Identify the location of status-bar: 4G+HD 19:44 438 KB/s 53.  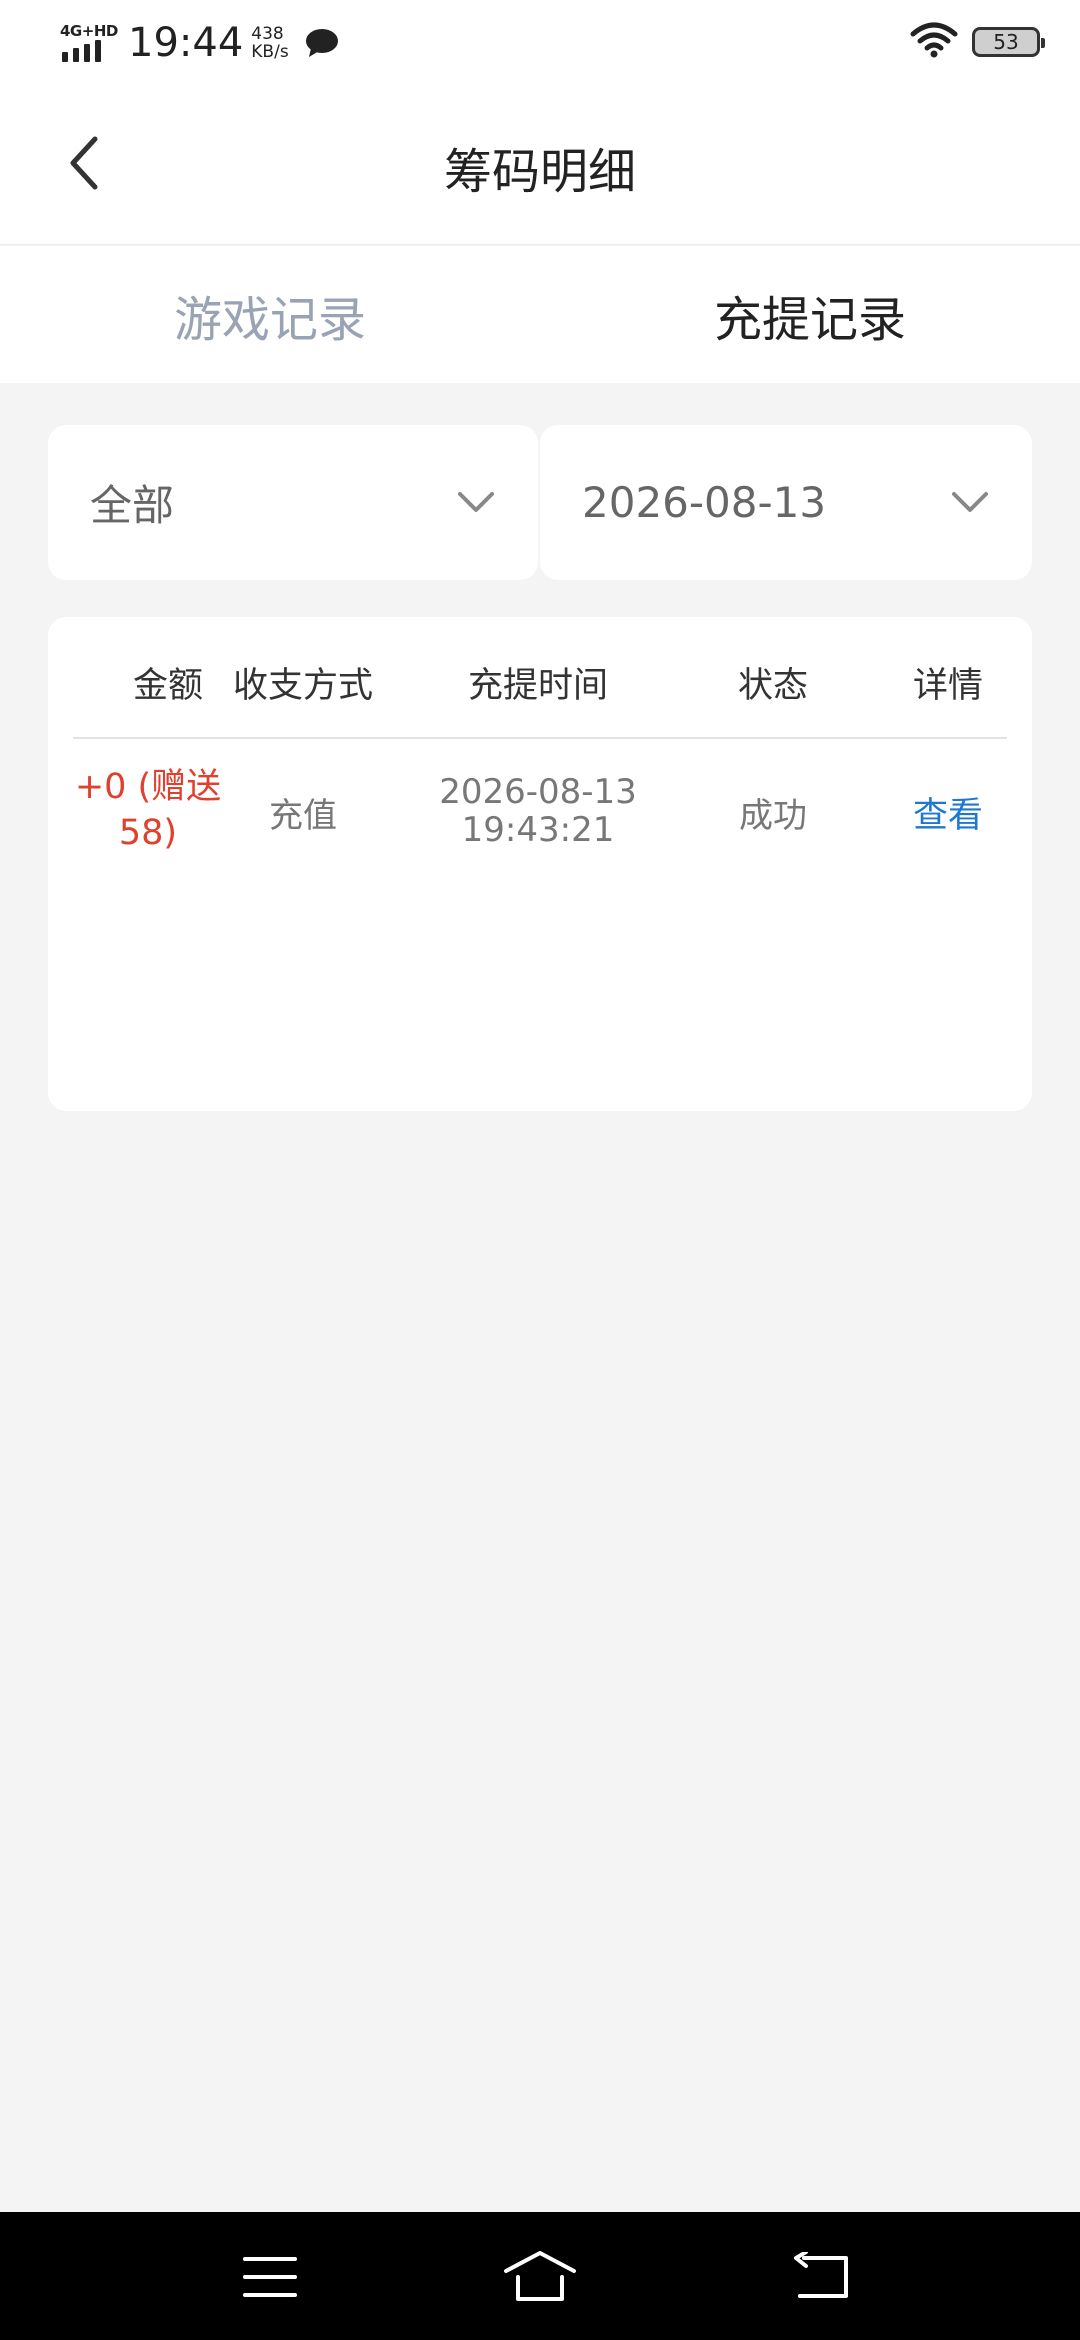
(540, 42).